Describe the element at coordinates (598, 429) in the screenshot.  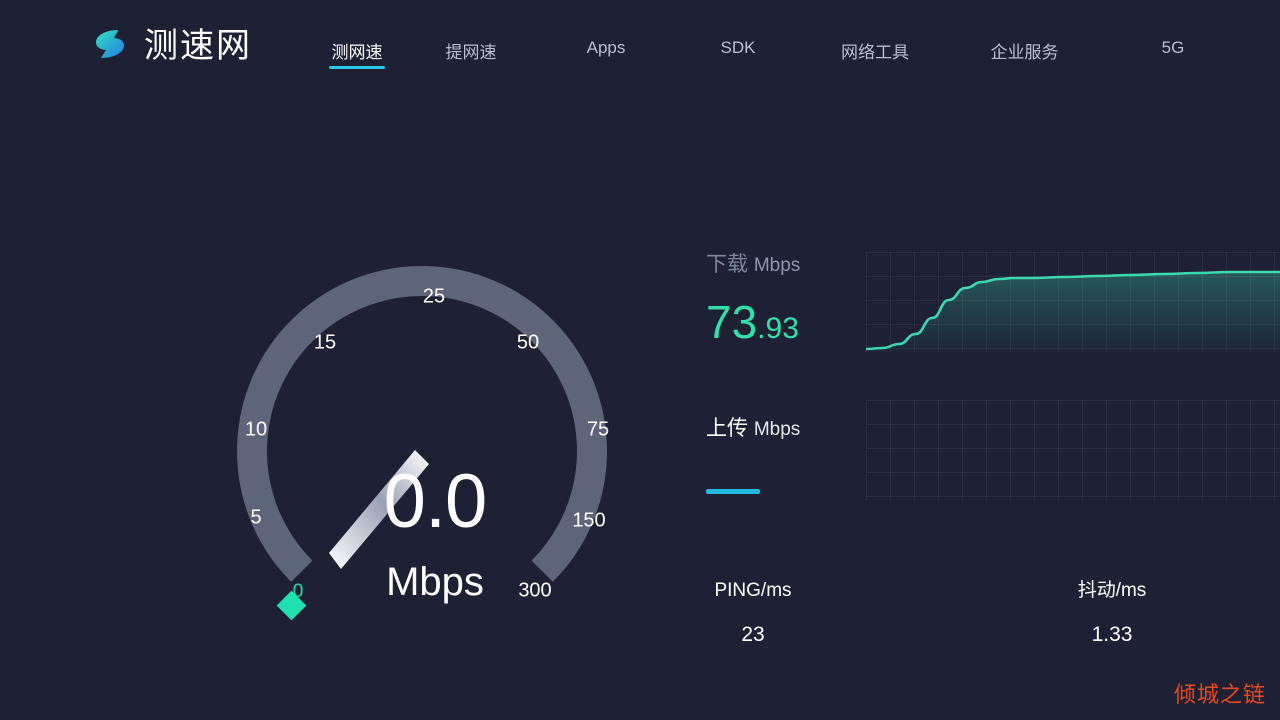
I see `gauge-tick-75: 75` at that location.